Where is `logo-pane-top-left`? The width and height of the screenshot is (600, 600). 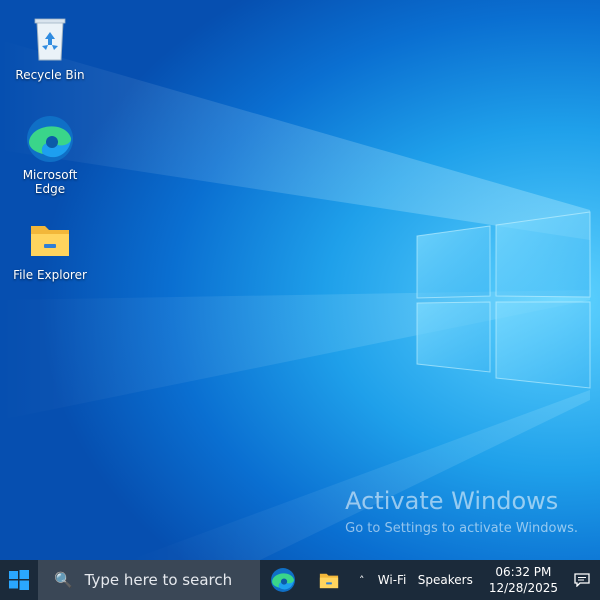
logo-pane-top-left is located at coordinates (453, 262).